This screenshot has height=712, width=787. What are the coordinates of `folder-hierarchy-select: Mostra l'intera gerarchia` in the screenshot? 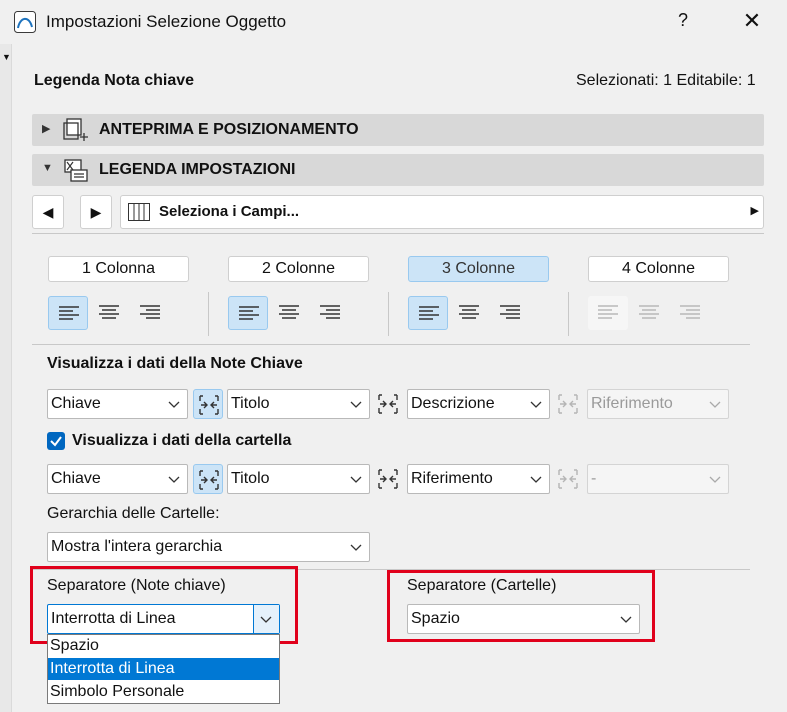 It's located at (208, 547).